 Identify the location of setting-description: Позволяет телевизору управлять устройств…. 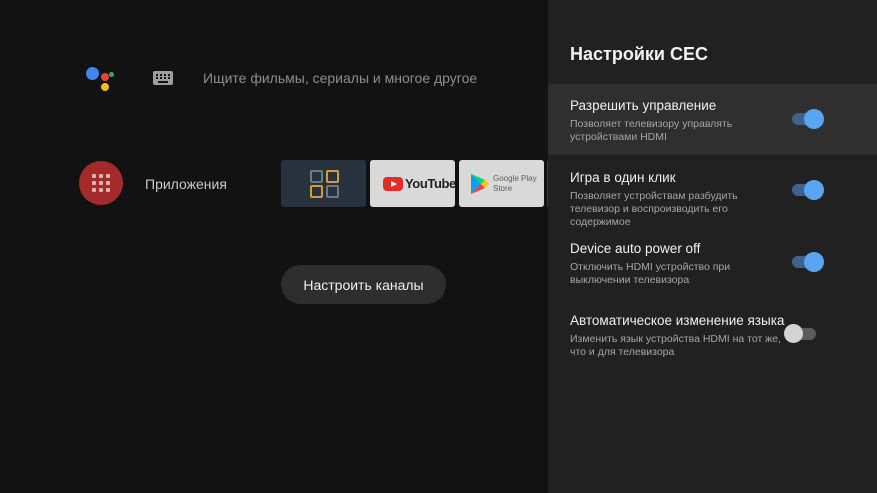
(651, 130).